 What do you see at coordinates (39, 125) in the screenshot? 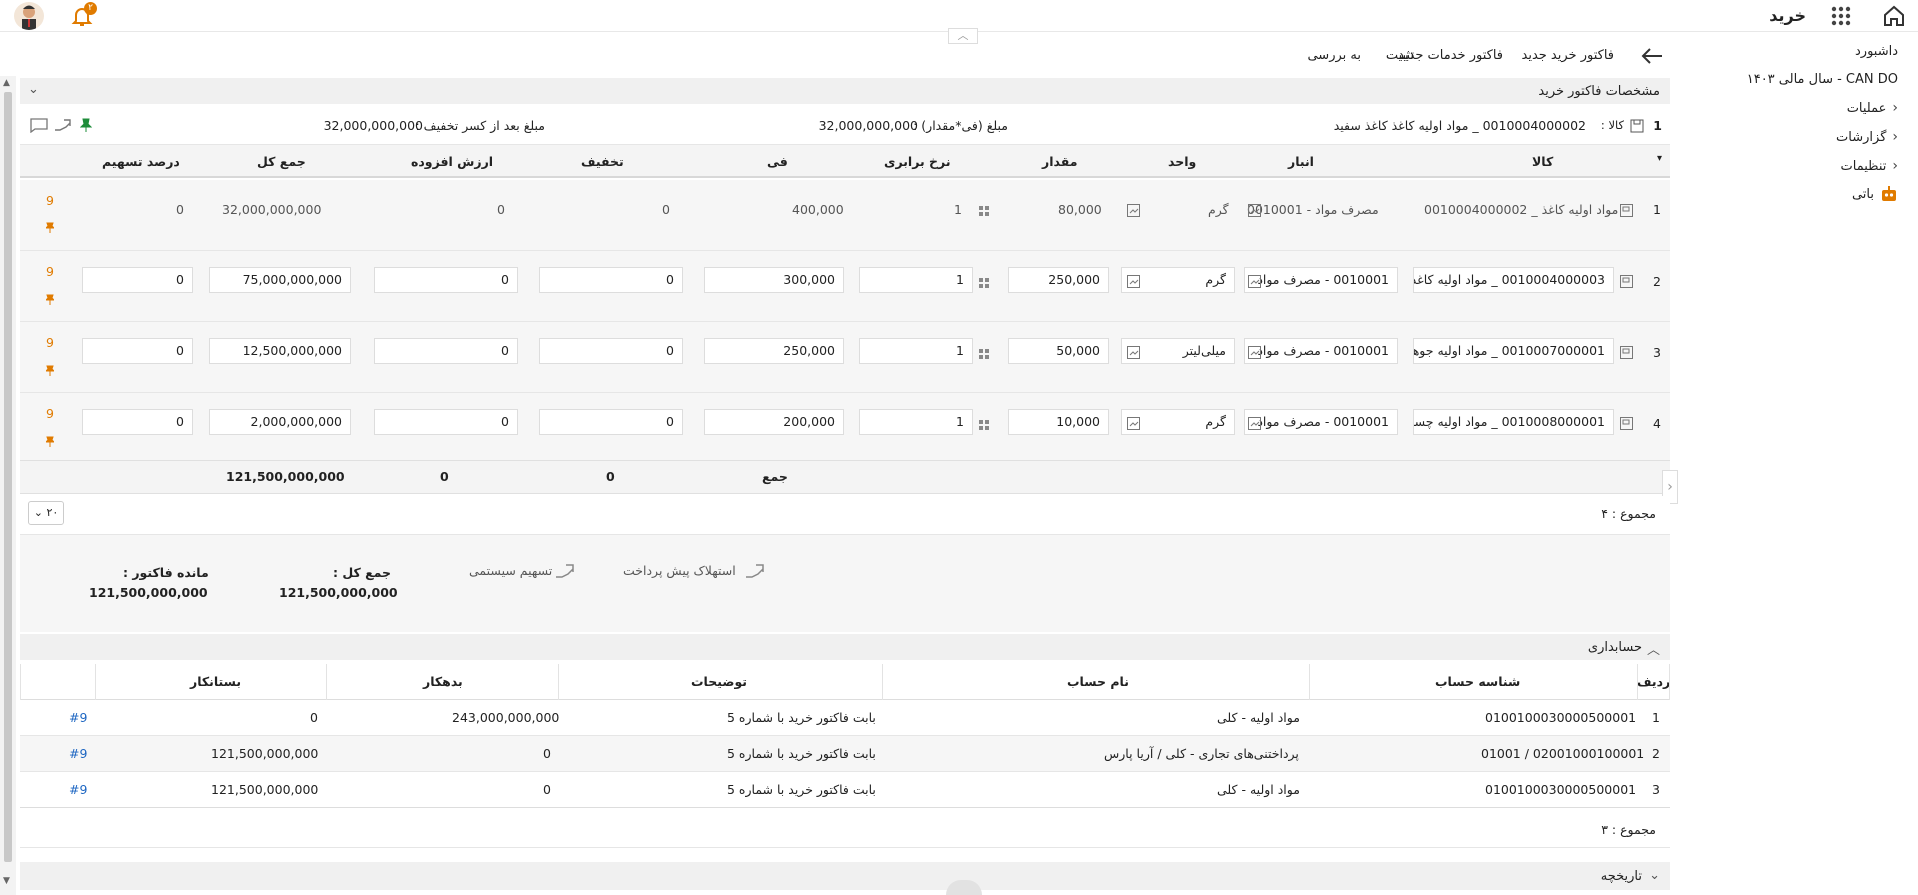
I see `comment-icon` at bounding box center [39, 125].